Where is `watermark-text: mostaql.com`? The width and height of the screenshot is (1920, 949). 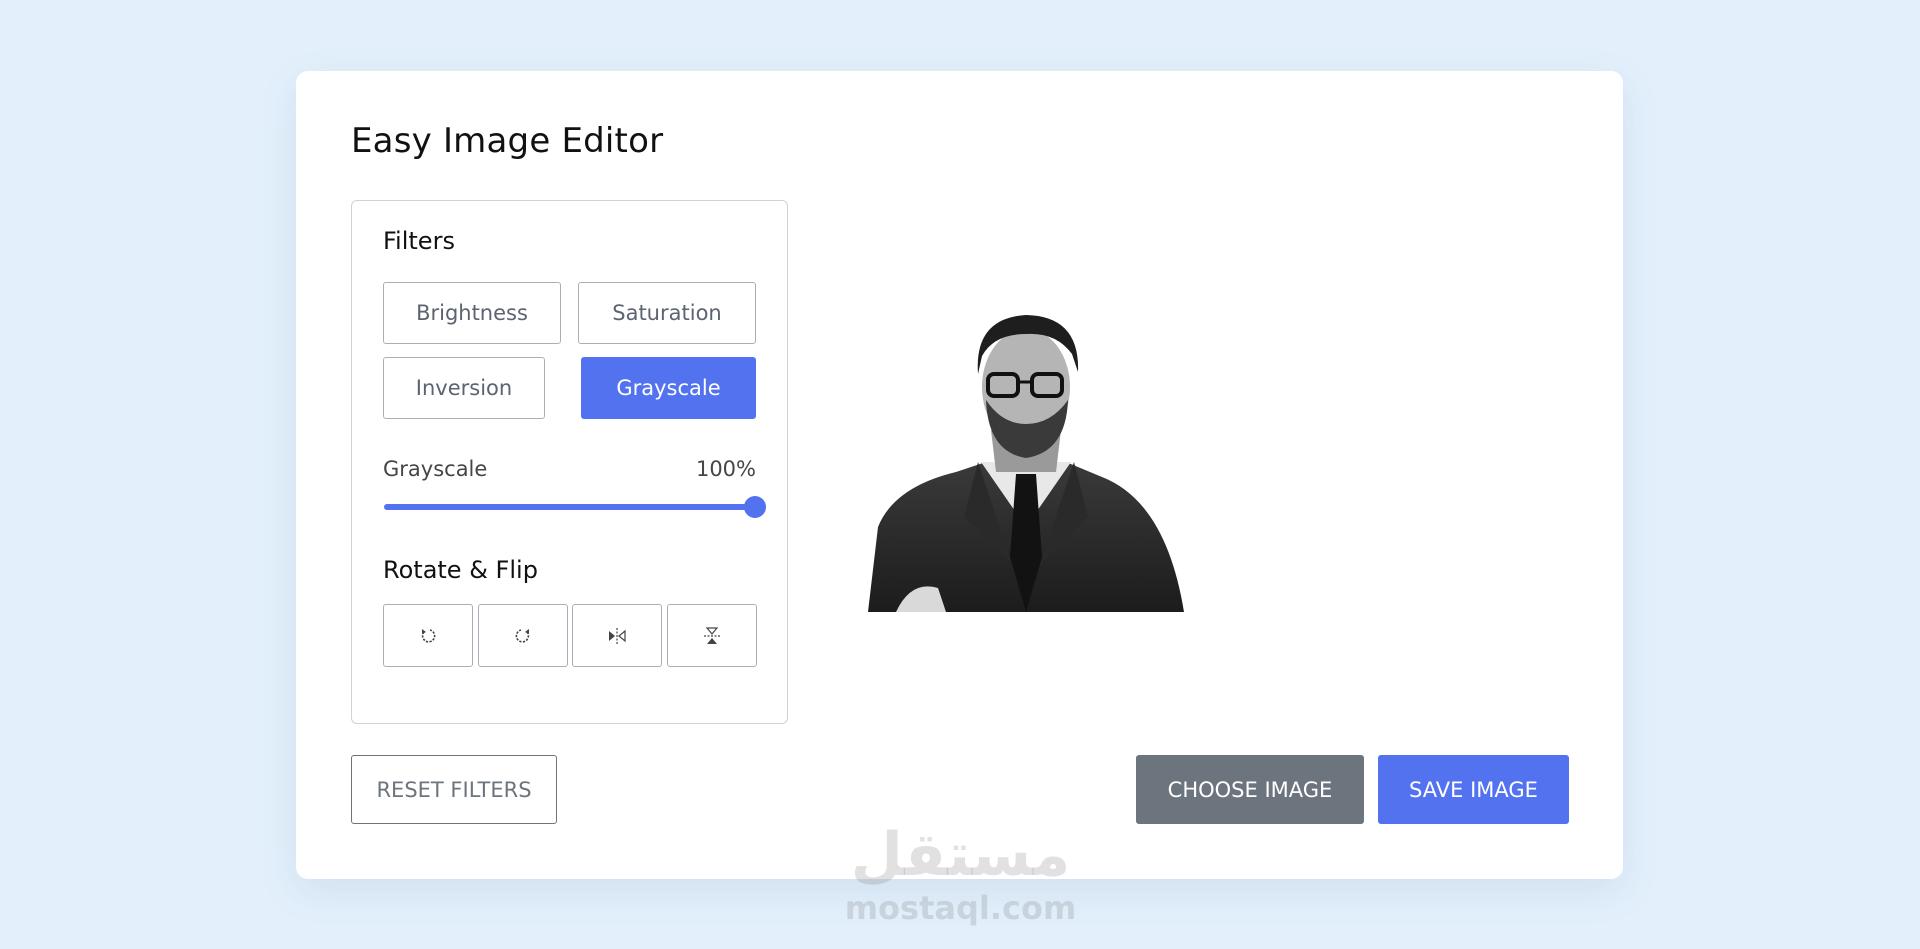
watermark-text: mostaql.com is located at coordinates (960, 908).